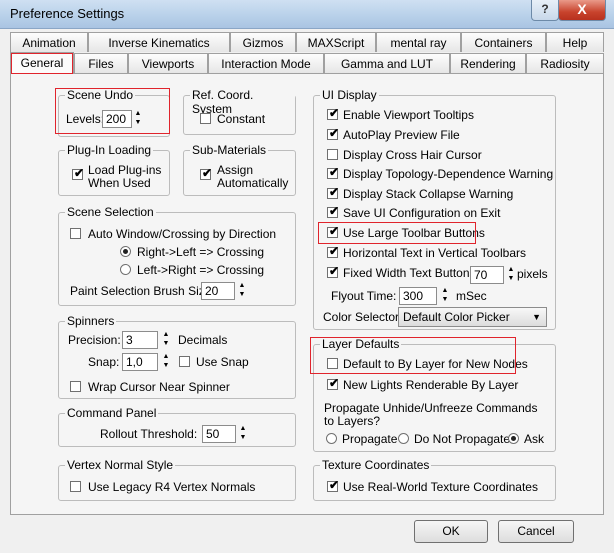  Describe the element at coordinates (412, 155) in the screenshot. I see `cross-hair-label: Display Cross Hair Cursor` at that location.